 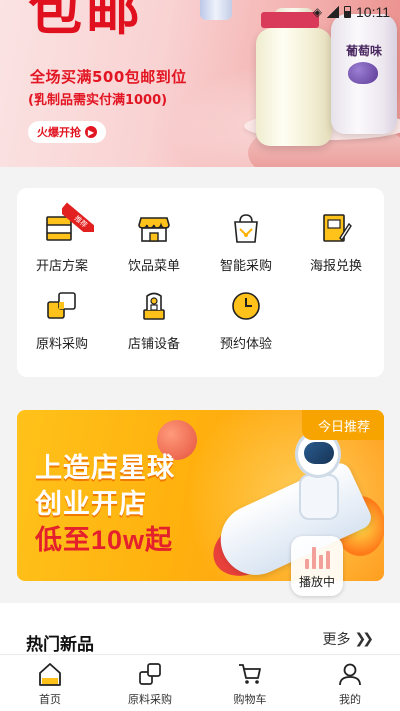 What do you see at coordinates (319, 453) in the screenshot?
I see `astronaut-visor-illustration` at bounding box center [319, 453].